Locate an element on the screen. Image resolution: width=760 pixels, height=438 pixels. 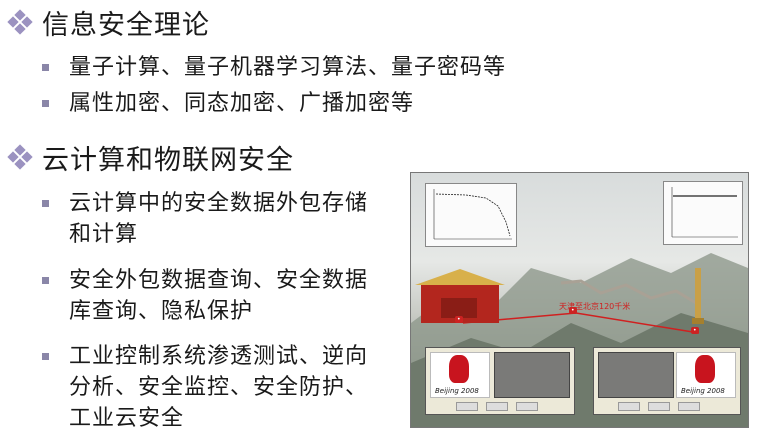
right-chart is located at coordinates (703, 213).